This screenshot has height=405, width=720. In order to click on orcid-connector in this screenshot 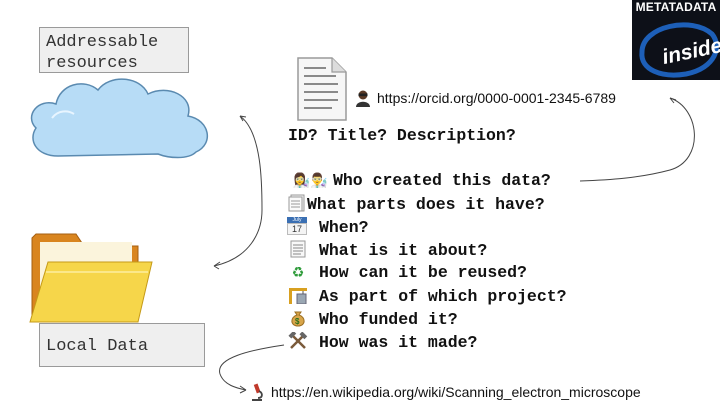, I will do `click(637, 139)`.